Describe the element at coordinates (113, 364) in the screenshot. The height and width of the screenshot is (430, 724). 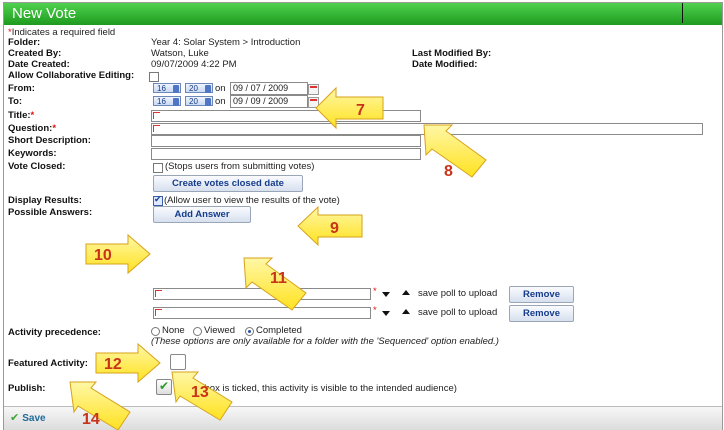
I see `callout-12-label: 12` at that location.